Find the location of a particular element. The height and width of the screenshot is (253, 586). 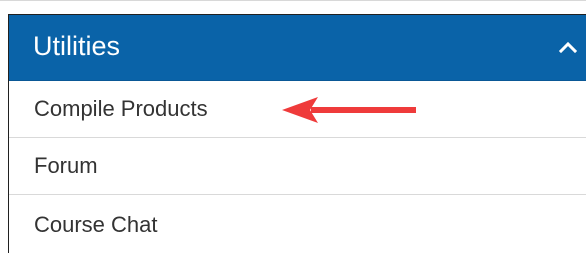

chevron-up-icon is located at coordinates (568, 47).